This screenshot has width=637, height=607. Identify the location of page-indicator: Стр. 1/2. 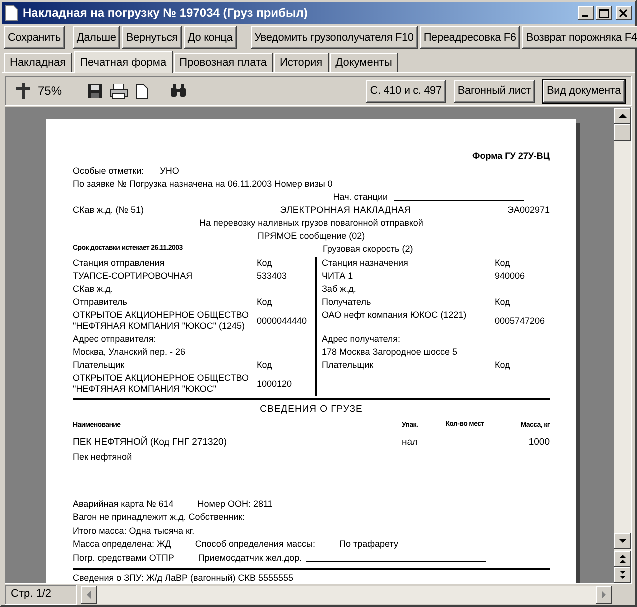
(41, 595).